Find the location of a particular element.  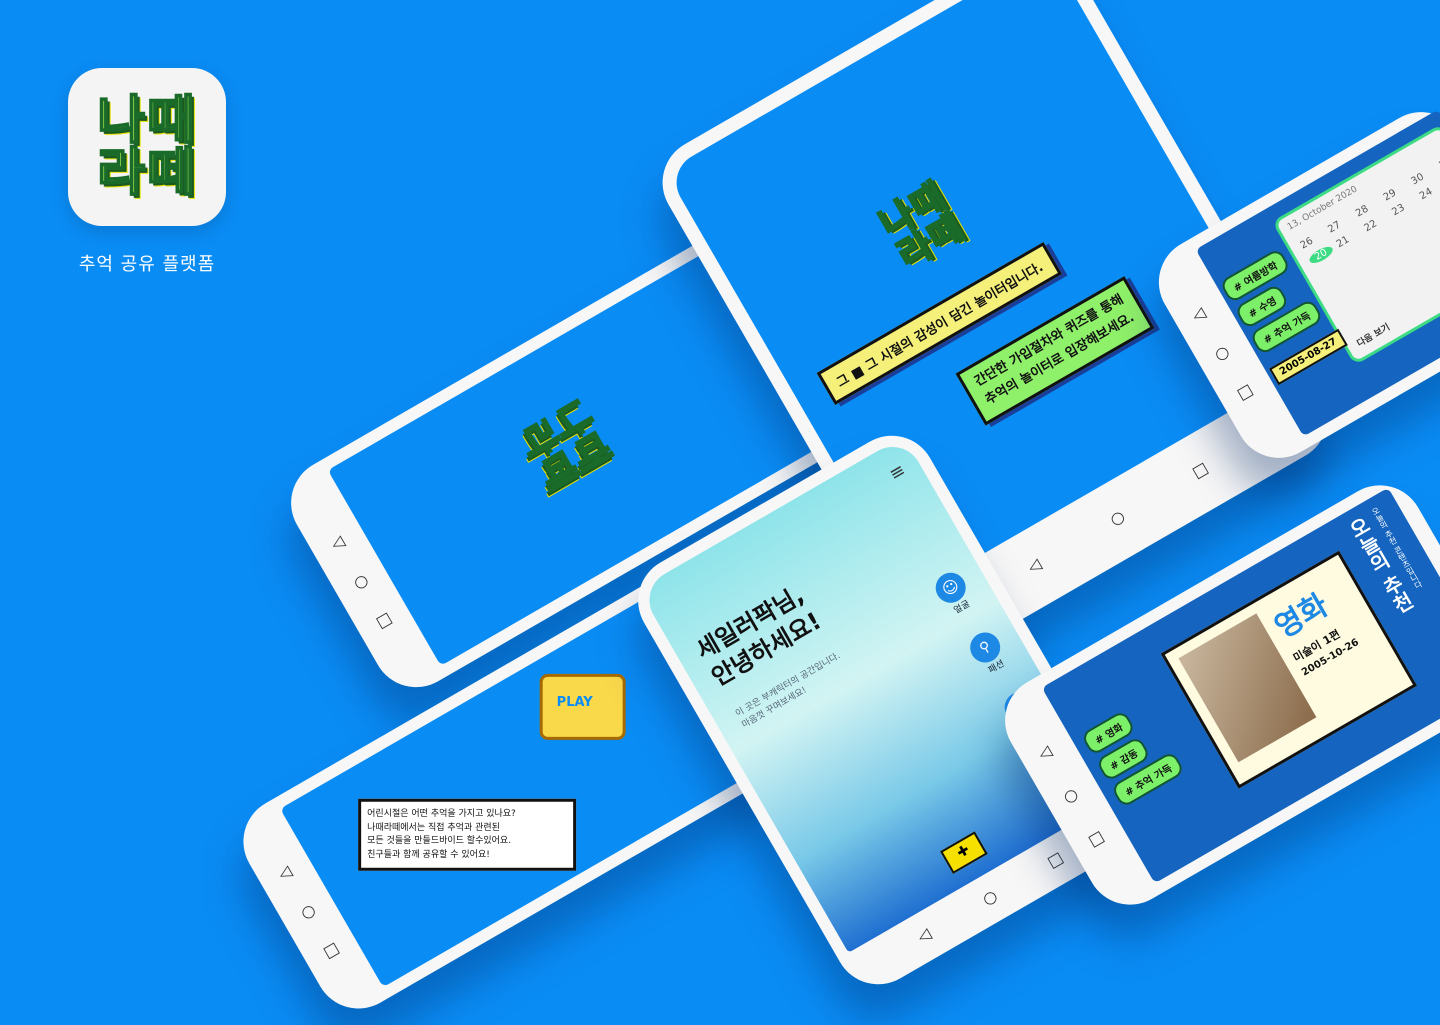

calendar-next: 다음 보기 is located at coordinates (1373, 335).